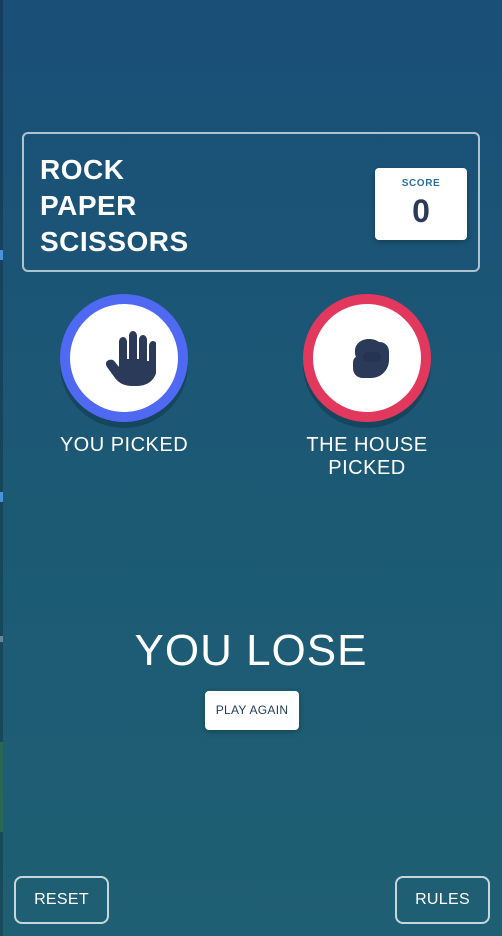  Describe the element at coordinates (251, 202) in the screenshot. I see `scoreboard-header: ROCK PAPER SCISSORS SCORE 0` at that location.